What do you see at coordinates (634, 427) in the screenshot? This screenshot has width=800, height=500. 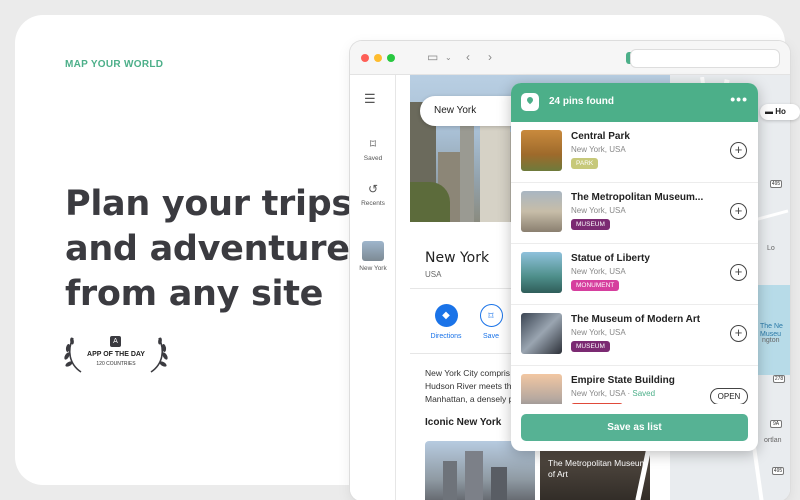 I see `save-as-list-button: Save as list` at bounding box center [634, 427].